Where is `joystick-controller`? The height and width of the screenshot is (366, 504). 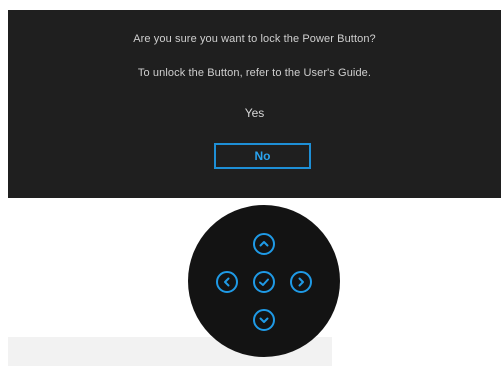
joystick-controller is located at coordinates (264, 281).